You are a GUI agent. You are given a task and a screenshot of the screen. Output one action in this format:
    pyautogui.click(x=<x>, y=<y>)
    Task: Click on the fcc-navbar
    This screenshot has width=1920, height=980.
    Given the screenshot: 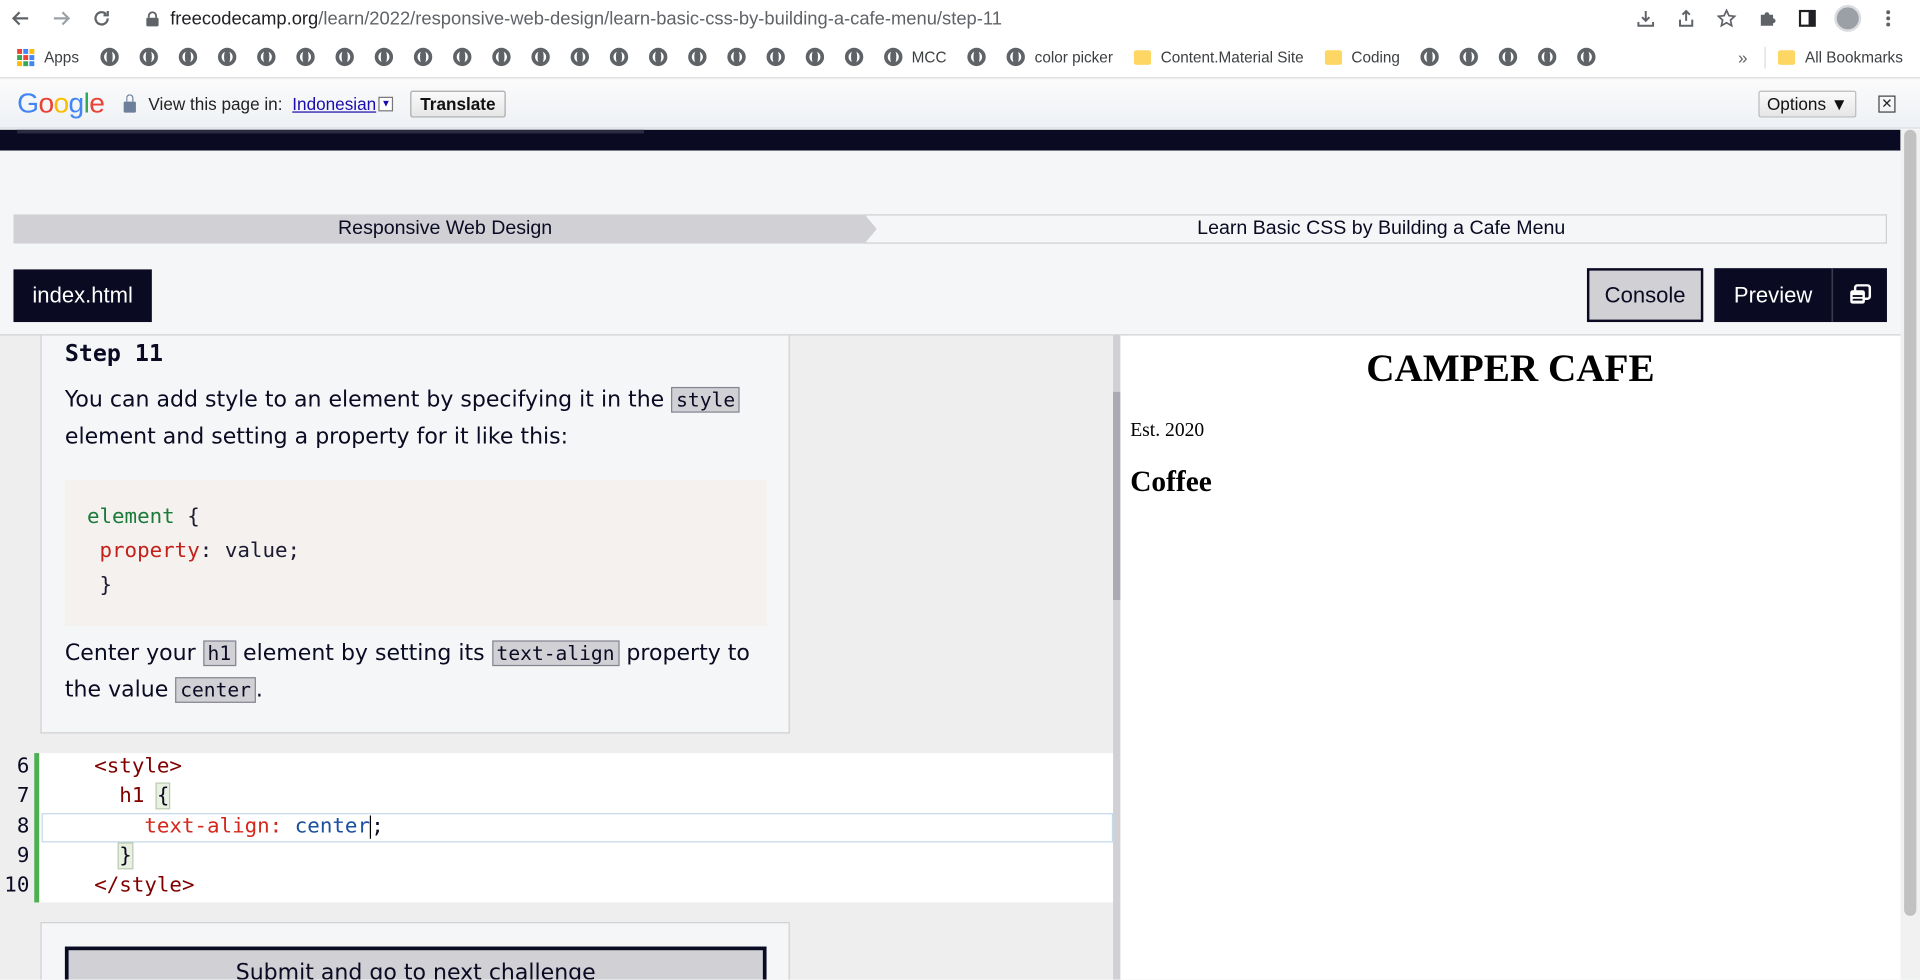 What is the action you would take?
    pyautogui.click(x=950, y=140)
    